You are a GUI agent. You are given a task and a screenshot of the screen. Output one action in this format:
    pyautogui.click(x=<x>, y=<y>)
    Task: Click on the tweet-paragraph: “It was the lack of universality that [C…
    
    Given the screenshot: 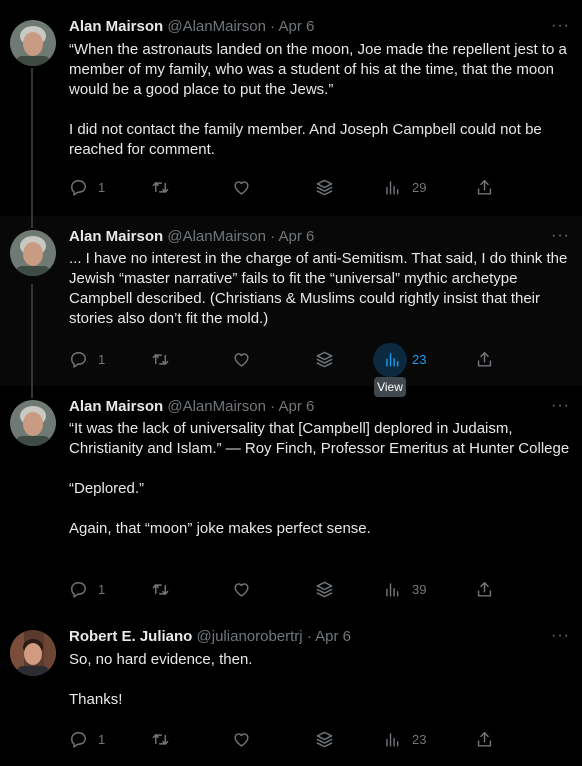 What is the action you would take?
    pyautogui.click(x=319, y=438)
    